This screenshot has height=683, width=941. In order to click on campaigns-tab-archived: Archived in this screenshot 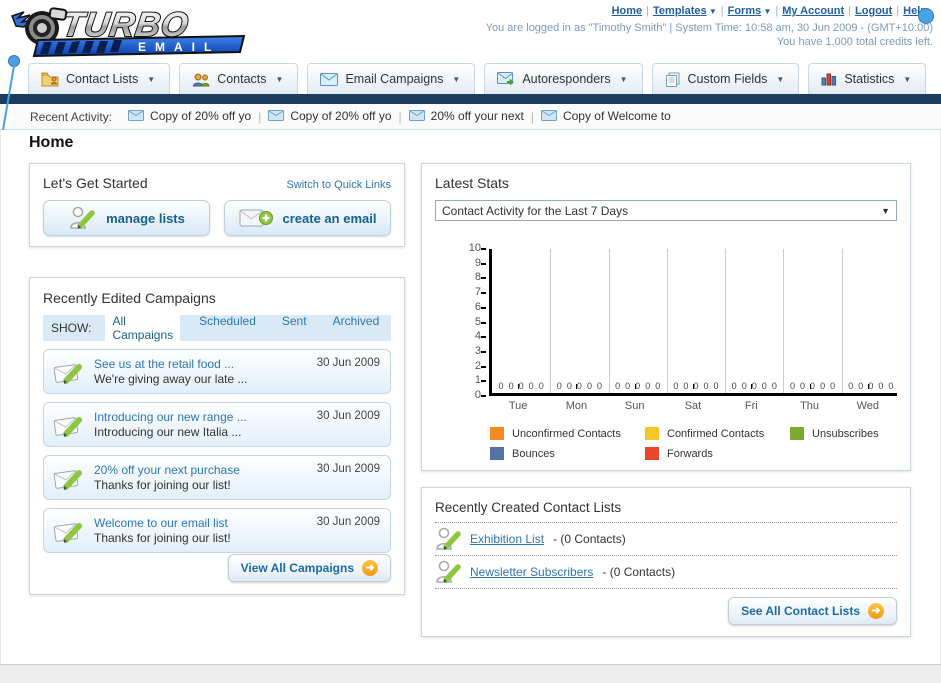, I will do `click(356, 328)`.